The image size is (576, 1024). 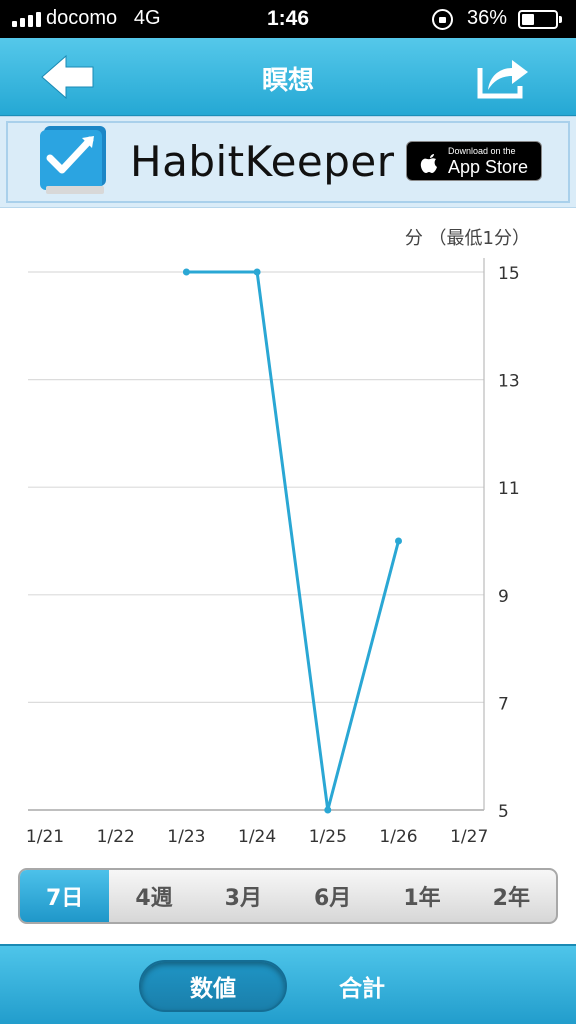 What do you see at coordinates (153, 896) in the screenshot?
I see `range-option-1: 4週` at bounding box center [153, 896].